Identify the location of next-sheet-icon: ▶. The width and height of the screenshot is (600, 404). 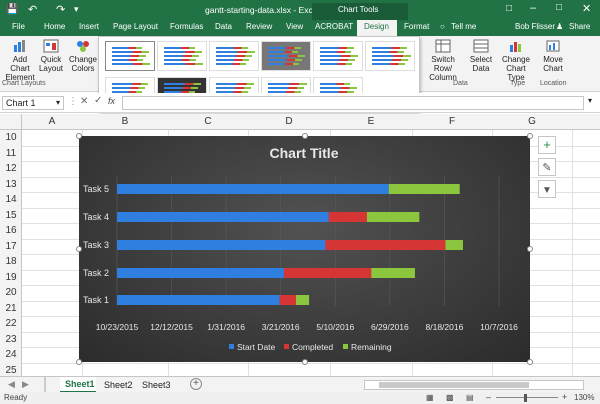
(25, 384).